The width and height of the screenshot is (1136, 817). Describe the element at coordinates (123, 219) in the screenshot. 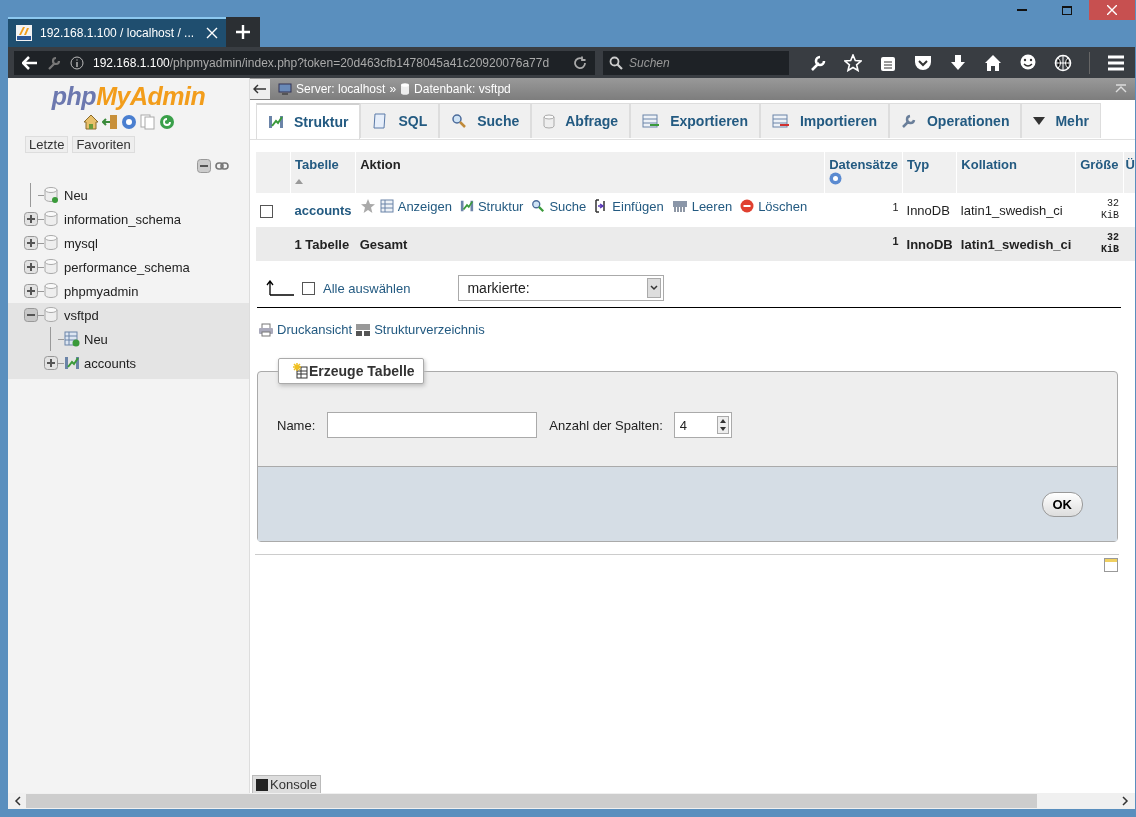

I see `database-link: information_schema` at that location.